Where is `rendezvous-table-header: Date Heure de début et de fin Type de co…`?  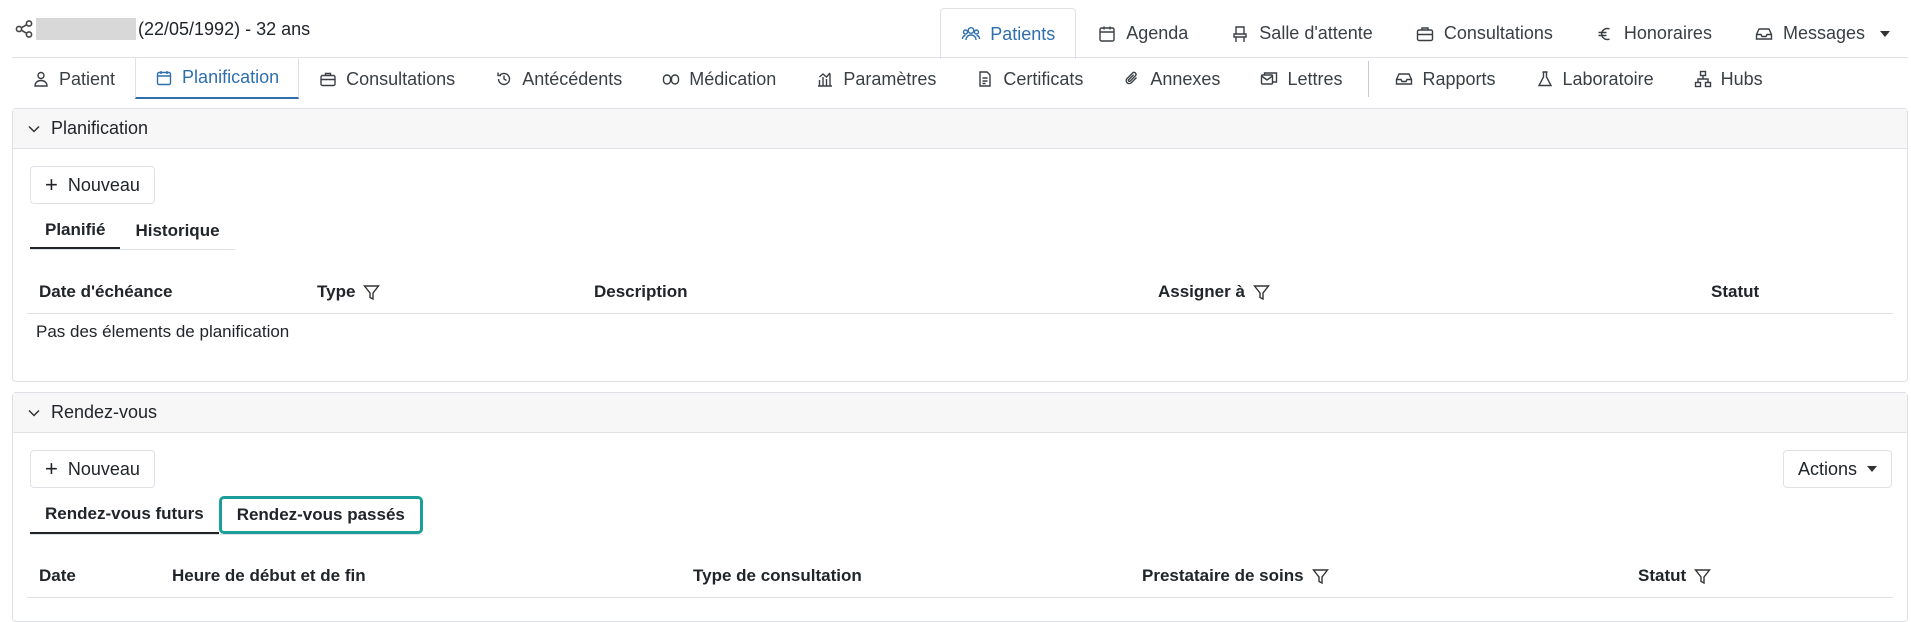
rendezvous-table-header: Date Heure de début et de fin Type de co… is located at coordinates (960, 576).